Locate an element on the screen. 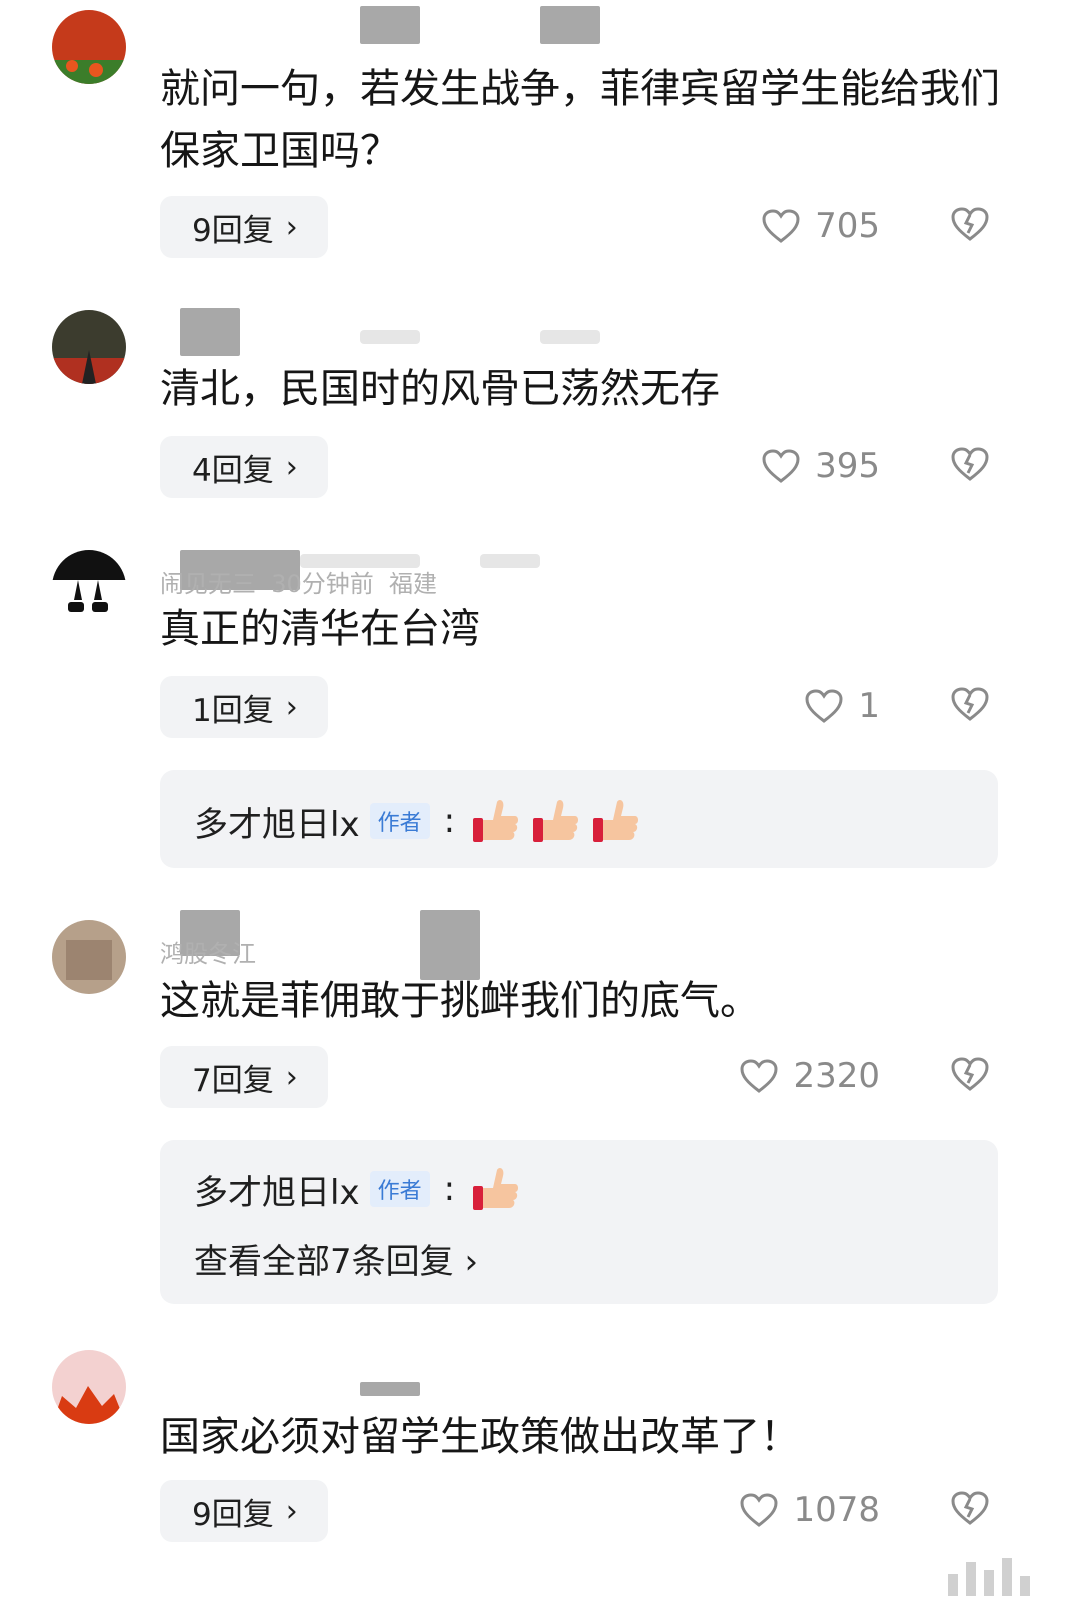 Image resolution: width=1080 pixels, height=1622 pixels. like-button: 1 is located at coordinates (842, 706).